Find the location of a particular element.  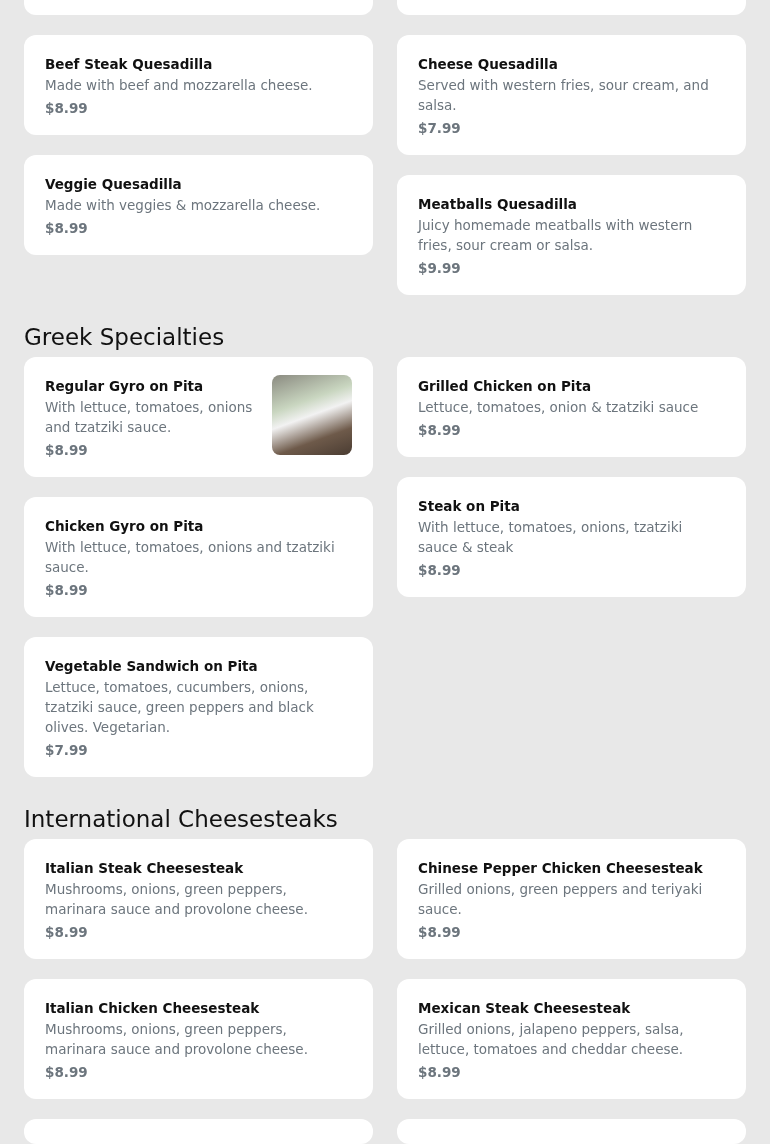

item-title: Steak on Pita is located at coordinates (469, 506).